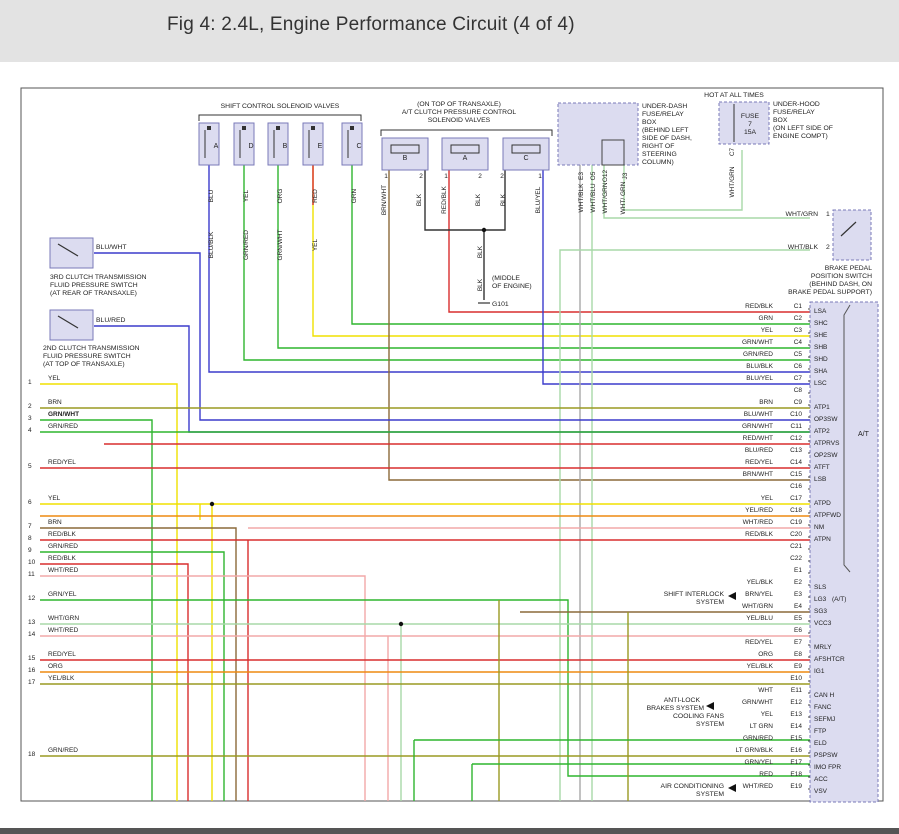 The image size is (899, 834). What do you see at coordinates (682, 700) in the screenshot?
I see `abs-label: ANTI-LOCK` at bounding box center [682, 700].